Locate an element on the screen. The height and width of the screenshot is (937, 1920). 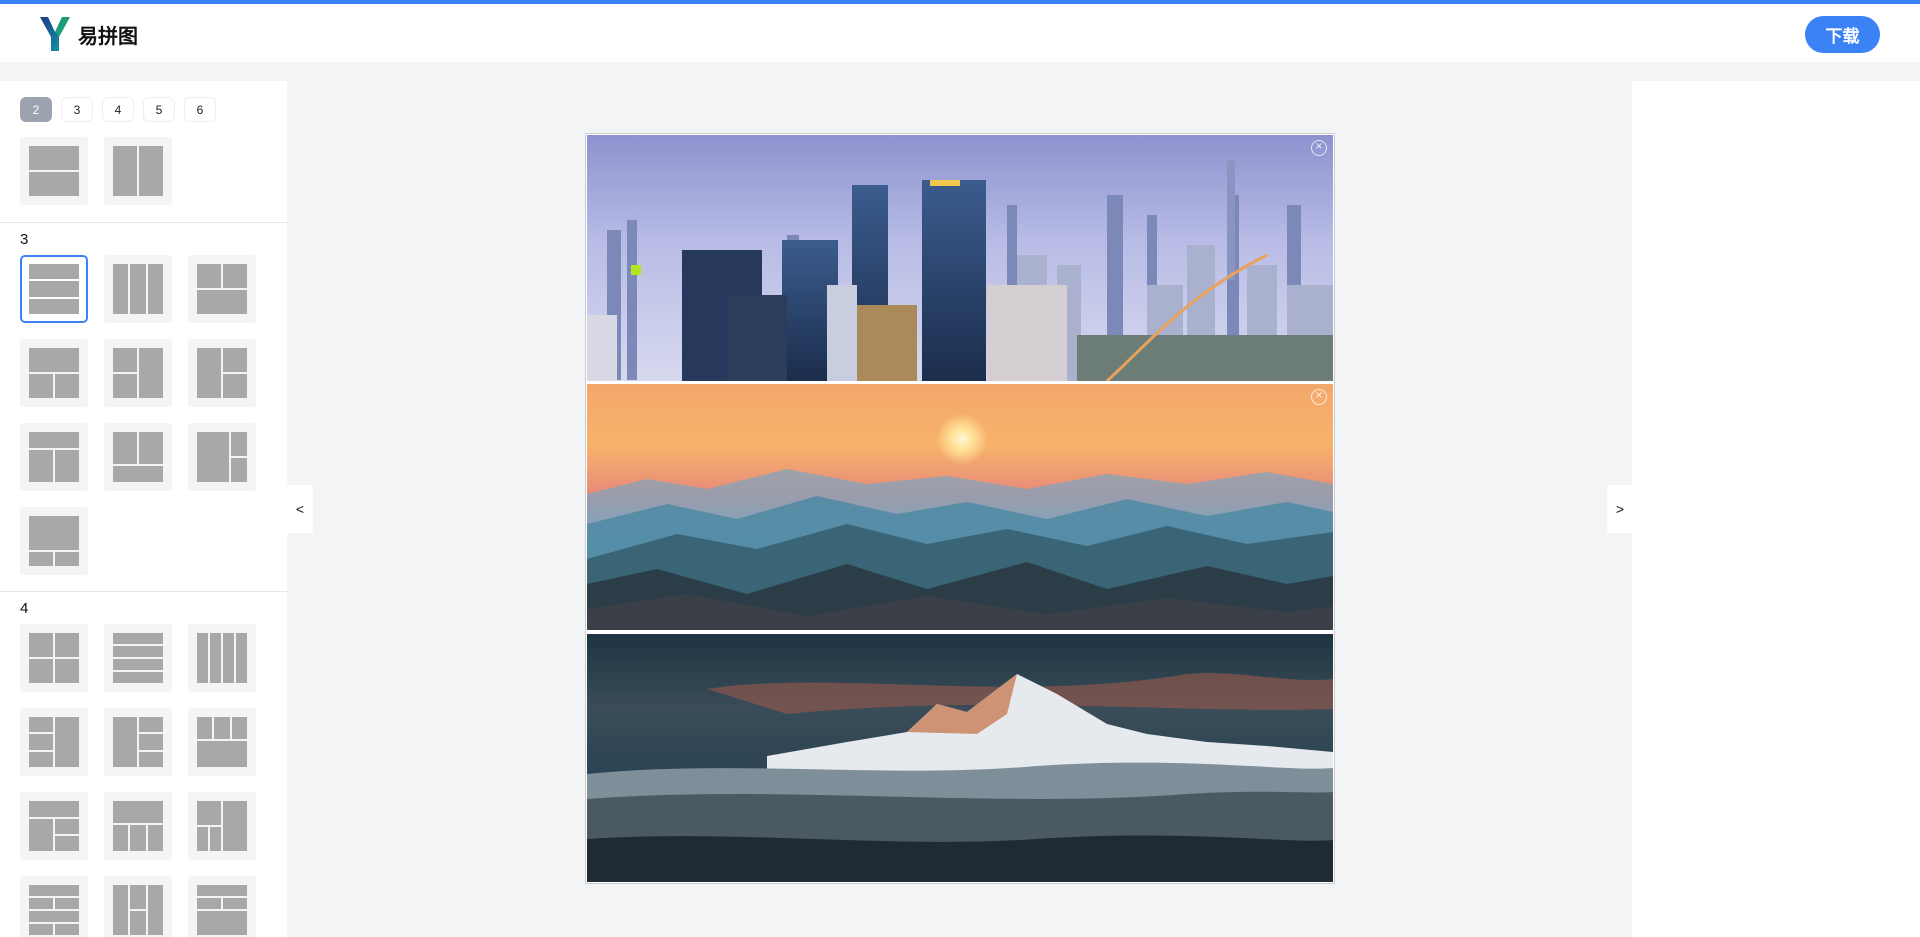
layout-3-right-split is located at coordinates (222, 373).